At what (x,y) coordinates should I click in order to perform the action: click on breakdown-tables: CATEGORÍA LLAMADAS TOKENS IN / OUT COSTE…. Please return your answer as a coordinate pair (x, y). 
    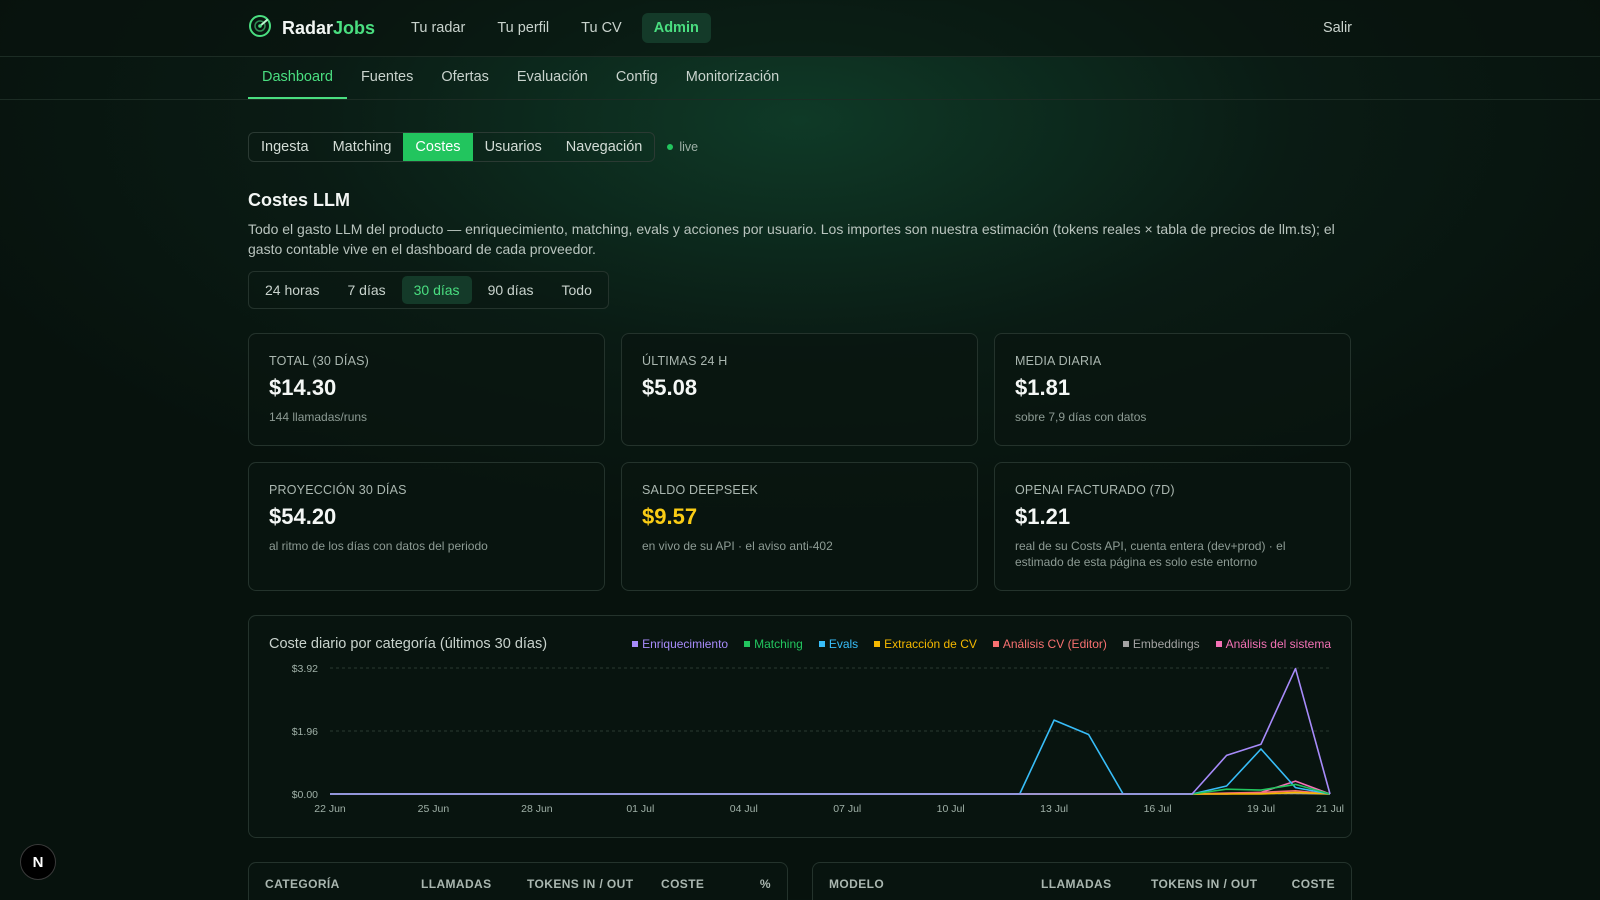
    Looking at the image, I should click on (800, 881).